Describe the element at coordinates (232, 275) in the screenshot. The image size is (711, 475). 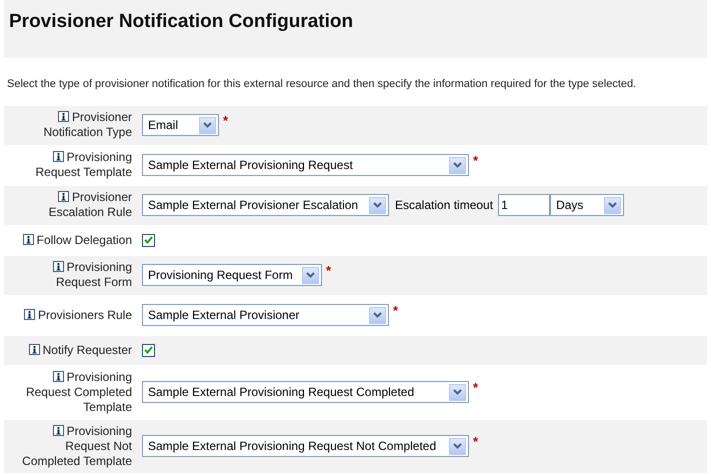
I see `dropdown-select: Provisioning Request Form` at that location.